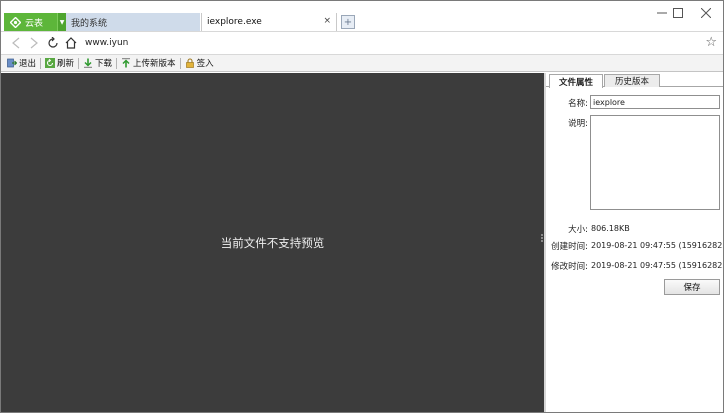 The image size is (724, 413). I want to click on title-bar: 云表 ▼ 我的系统 iexplore.exe × +, so click(362, 16).